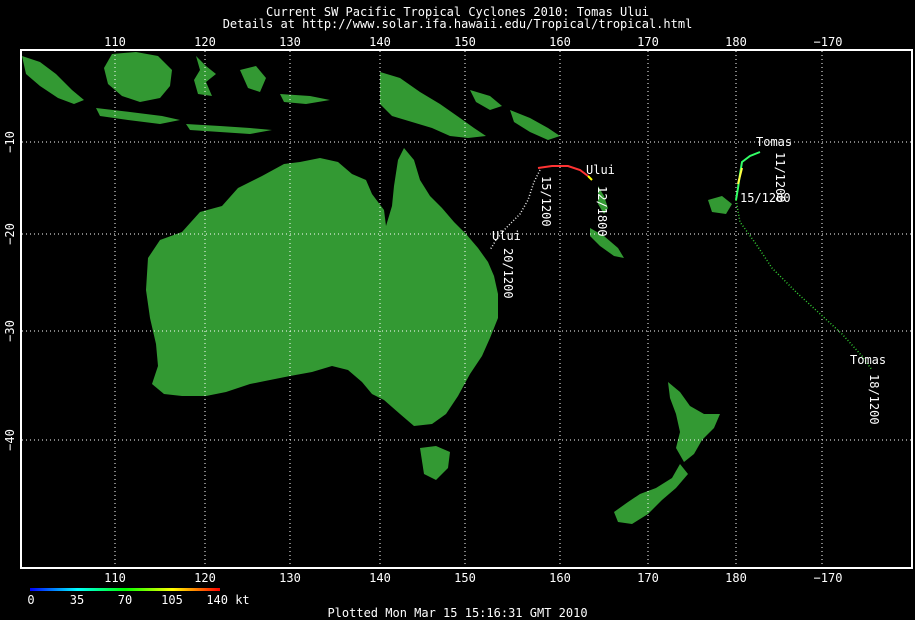 Image resolution: width=915 pixels, height=620 pixels. I want to click on tomas-time-label: 18/1200, so click(874, 399).